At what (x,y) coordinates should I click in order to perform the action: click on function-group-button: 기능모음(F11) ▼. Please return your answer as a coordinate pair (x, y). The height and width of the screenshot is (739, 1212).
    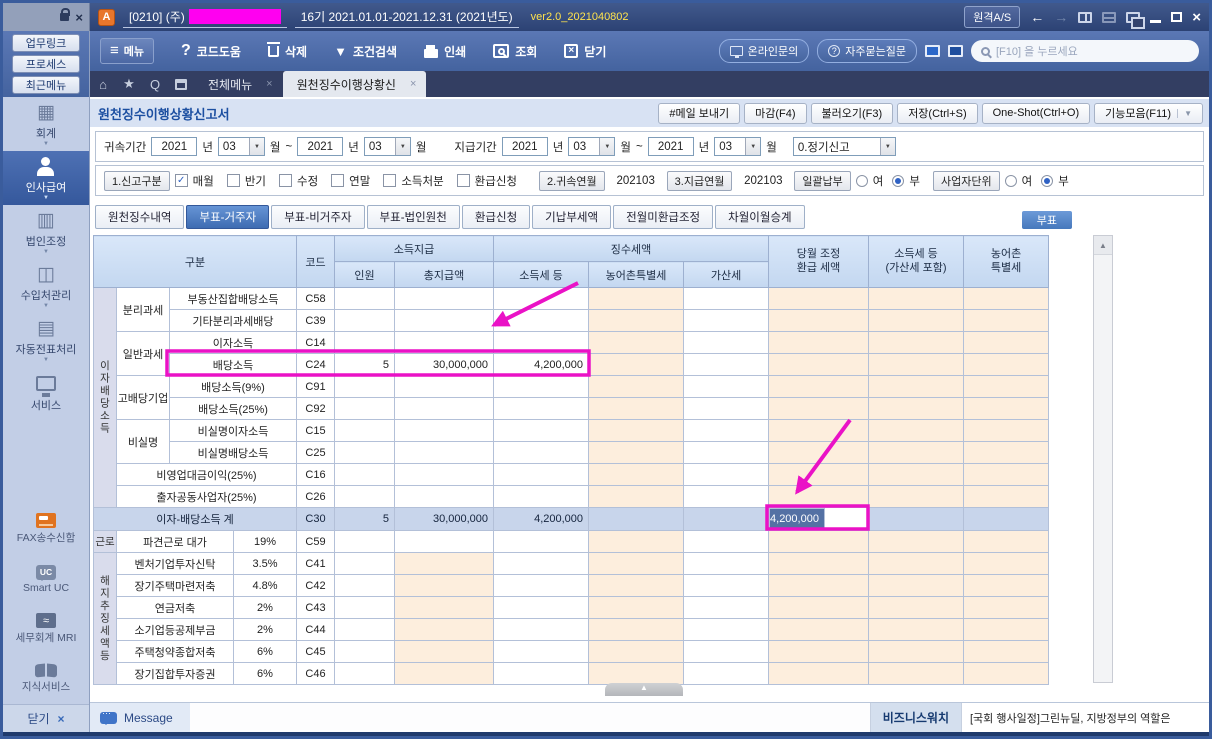
    Looking at the image, I should click on (1148, 113).